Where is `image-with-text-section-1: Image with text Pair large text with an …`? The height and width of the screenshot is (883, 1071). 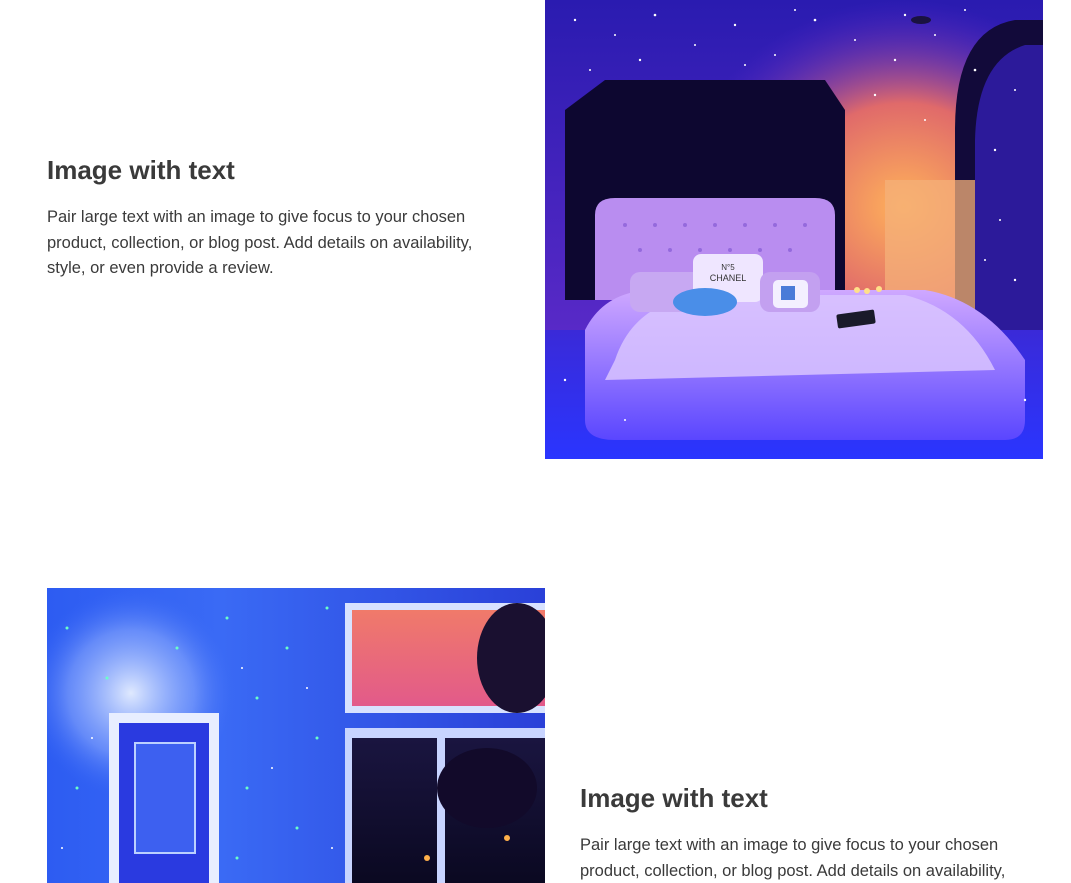 image-with-text-section-1: Image with text Pair large text with an … is located at coordinates (277, 218).